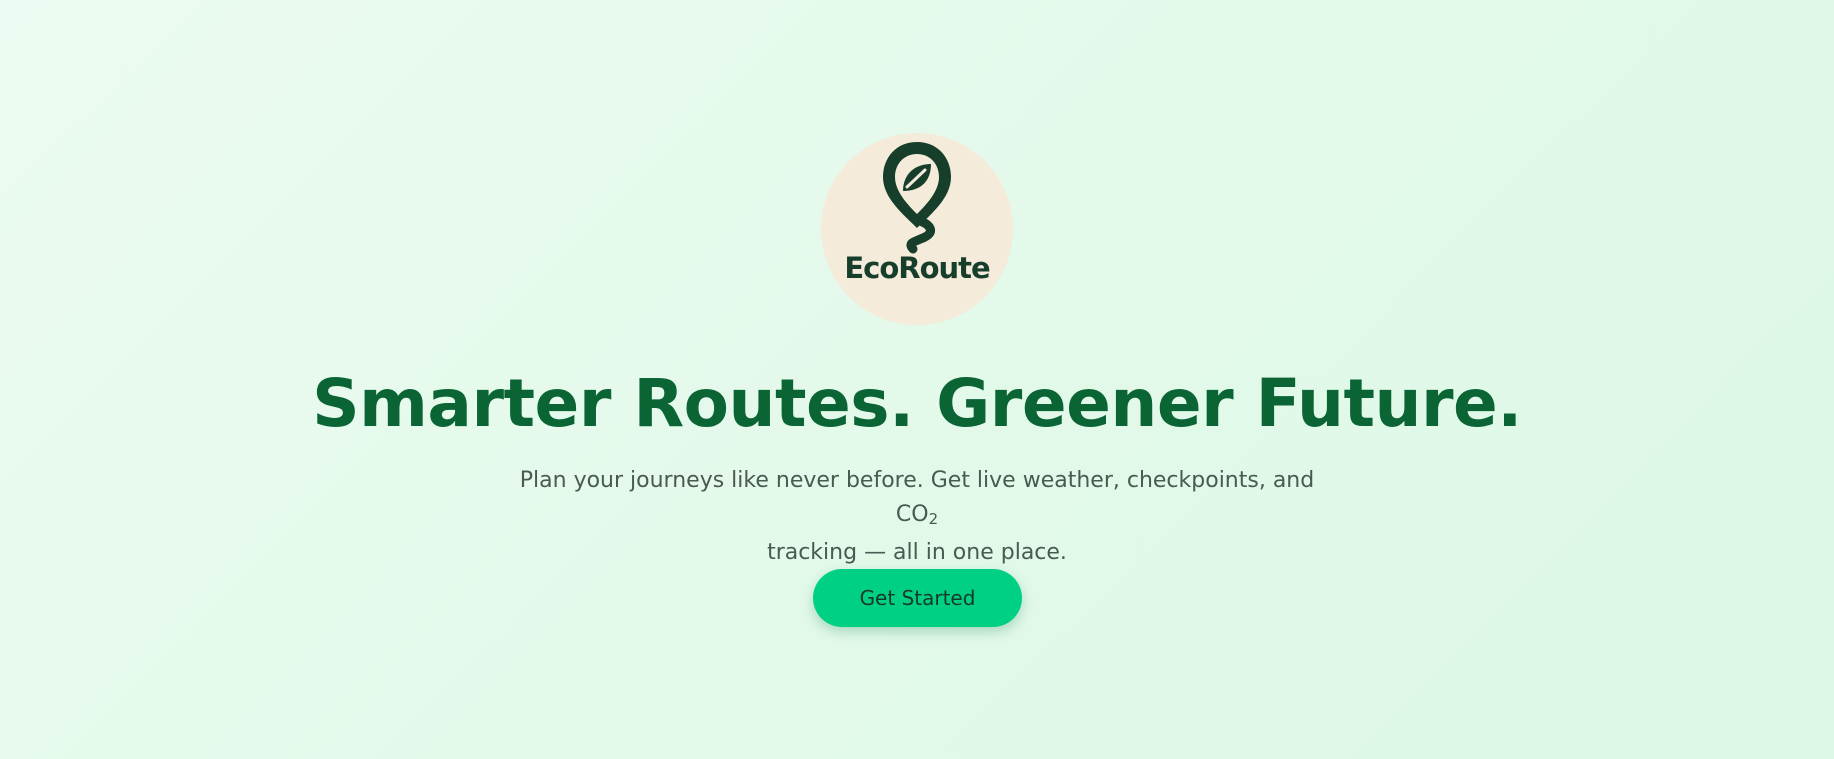 The width and height of the screenshot is (1834, 759). What do you see at coordinates (917, 552) in the screenshot?
I see `hero-subtitle-line2: tracking — all in one place.` at bounding box center [917, 552].